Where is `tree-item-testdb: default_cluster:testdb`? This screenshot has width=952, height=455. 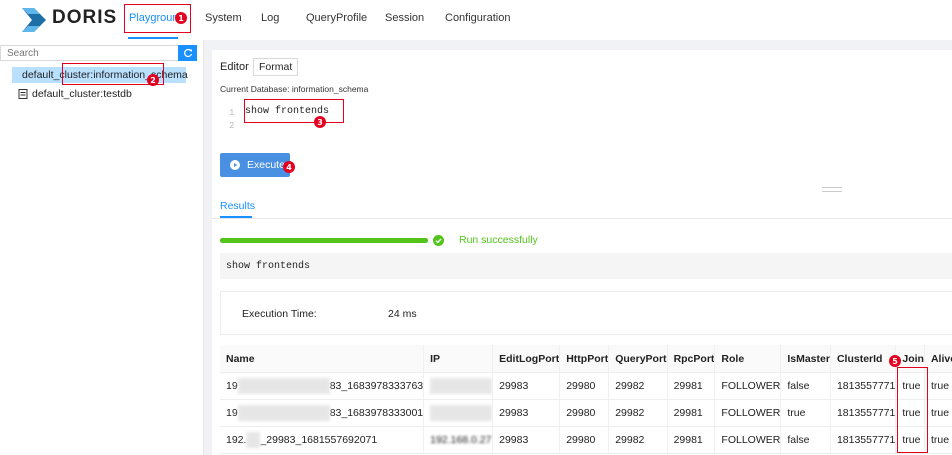 tree-item-testdb: default_cluster:testdb is located at coordinates (72, 94).